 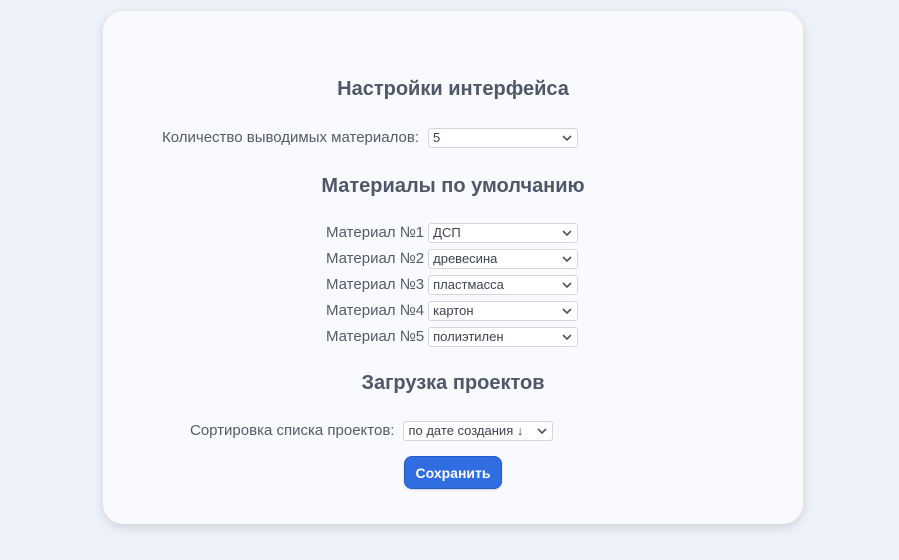 I want to click on material-row-1: Материал №1 ДСП, so click(x=452, y=233).